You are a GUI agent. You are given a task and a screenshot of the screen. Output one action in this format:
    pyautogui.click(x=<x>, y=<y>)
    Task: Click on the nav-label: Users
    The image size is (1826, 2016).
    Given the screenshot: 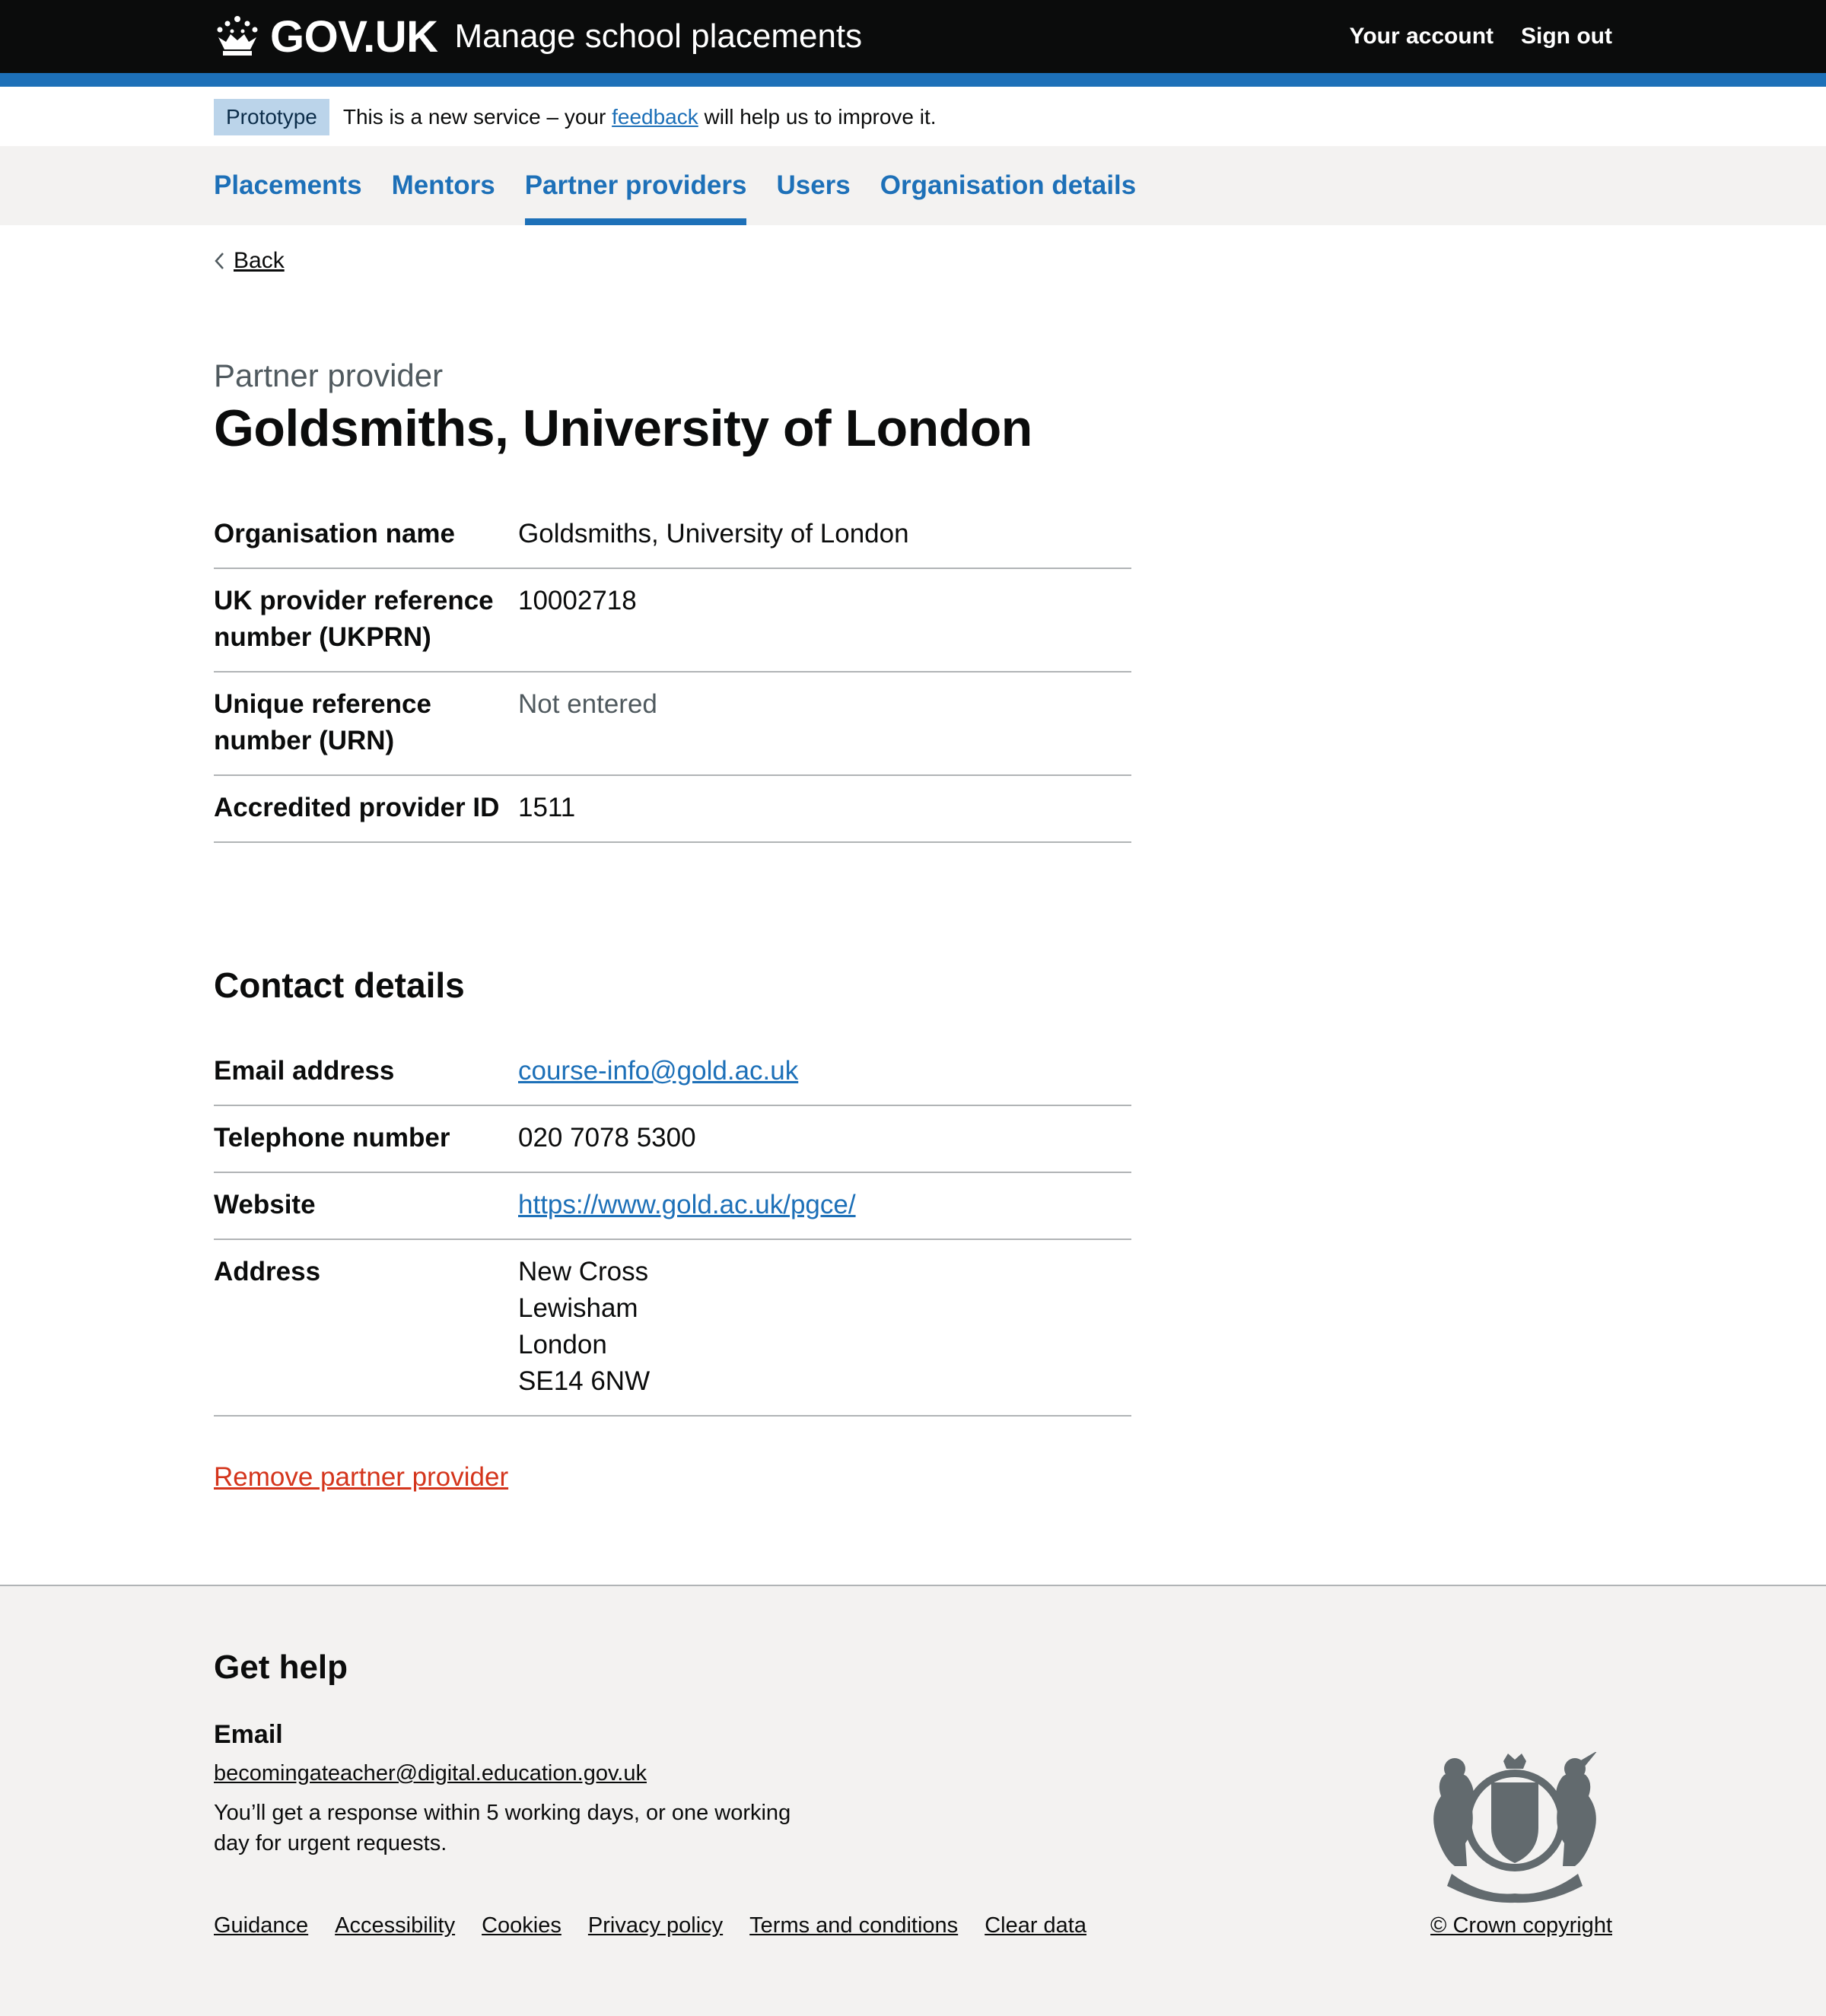 What is the action you would take?
    pyautogui.click(x=813, y=185)
    